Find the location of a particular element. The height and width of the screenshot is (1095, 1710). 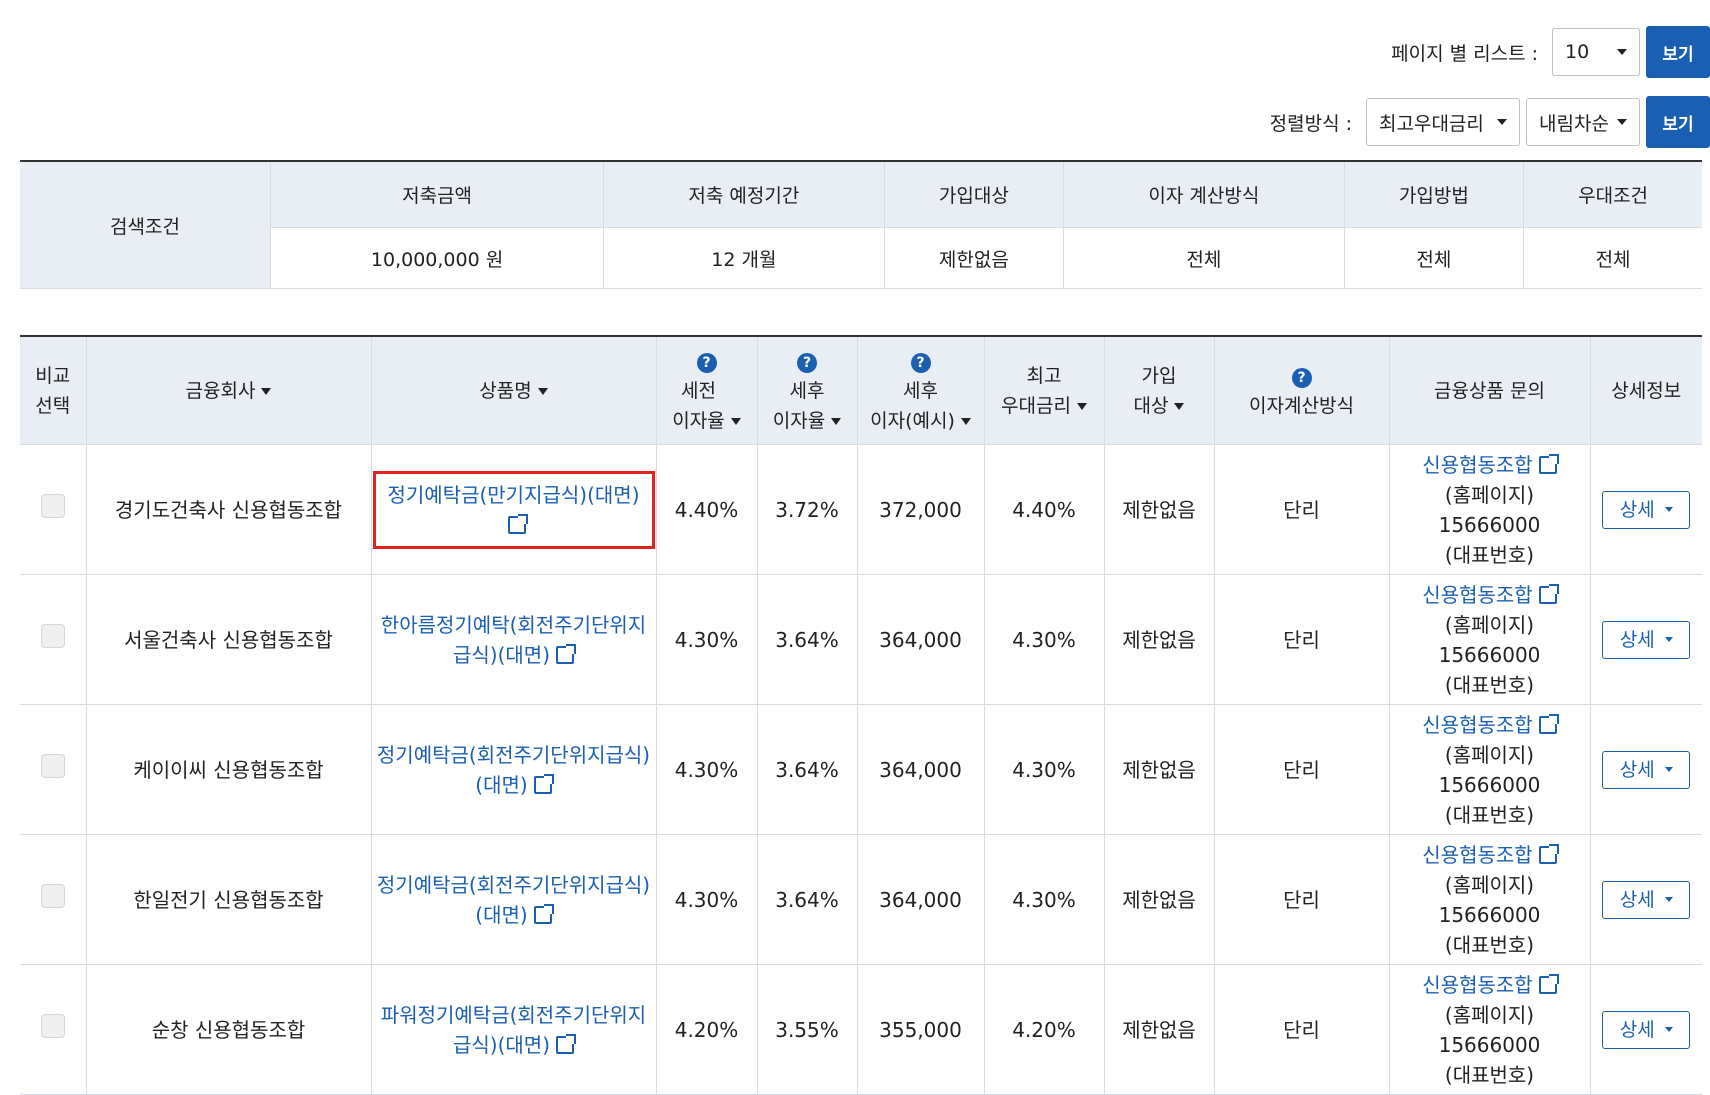

condition-header: 가입대상 is located at coordinates (974, 194).